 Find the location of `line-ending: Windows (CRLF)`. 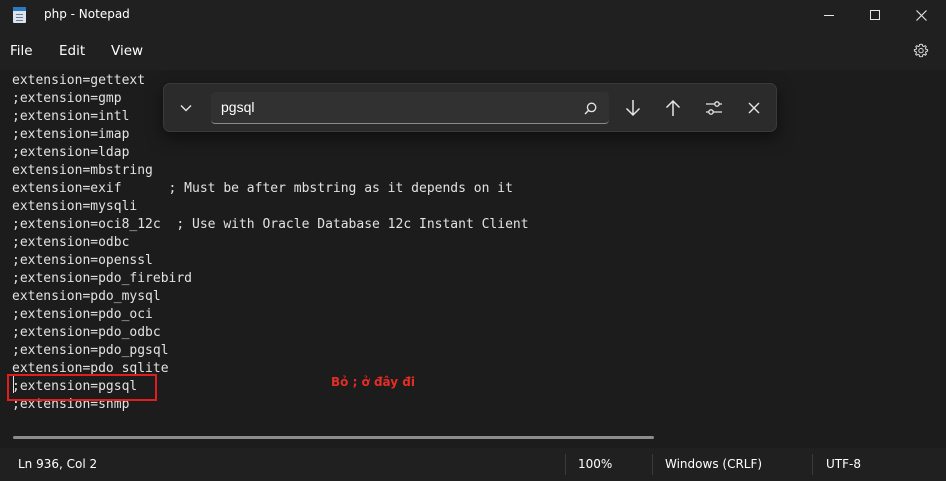

line-ending: Windows (CRLF) is located at coordinates (714, 464).